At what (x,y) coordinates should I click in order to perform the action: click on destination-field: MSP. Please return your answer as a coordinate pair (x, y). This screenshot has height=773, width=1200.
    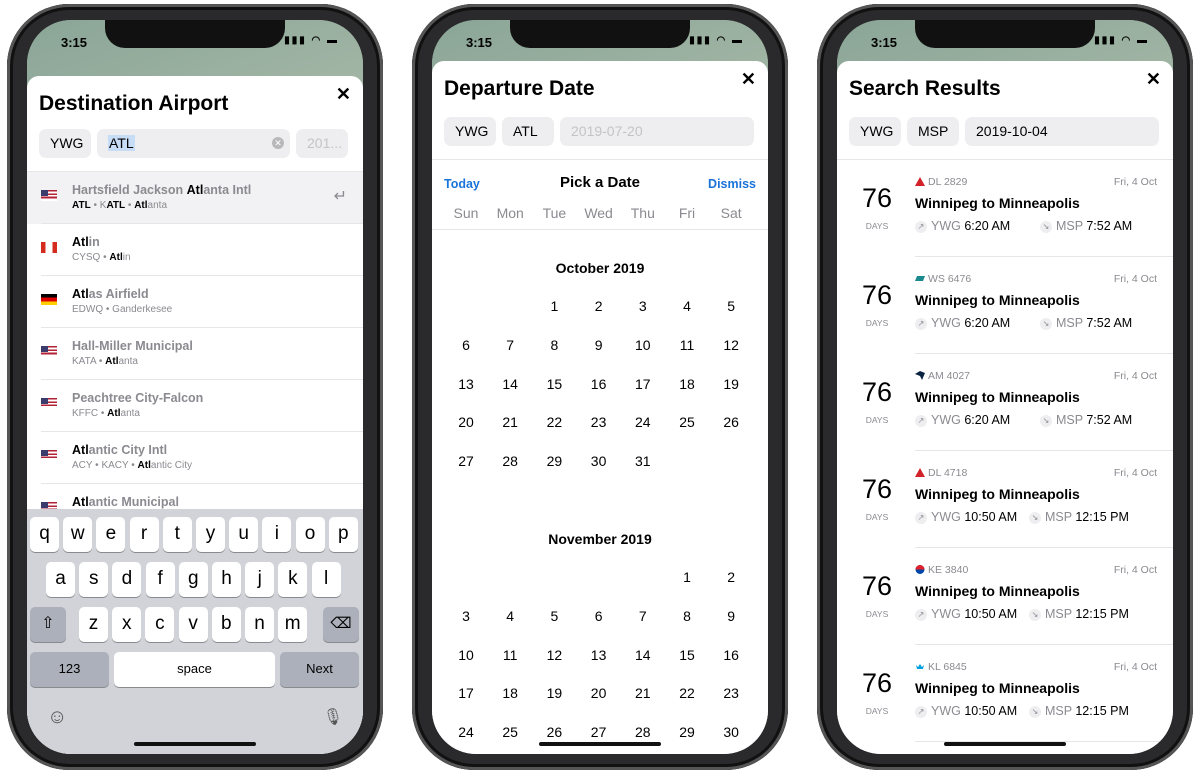
    Looking at the image, I should click on (933, 131).